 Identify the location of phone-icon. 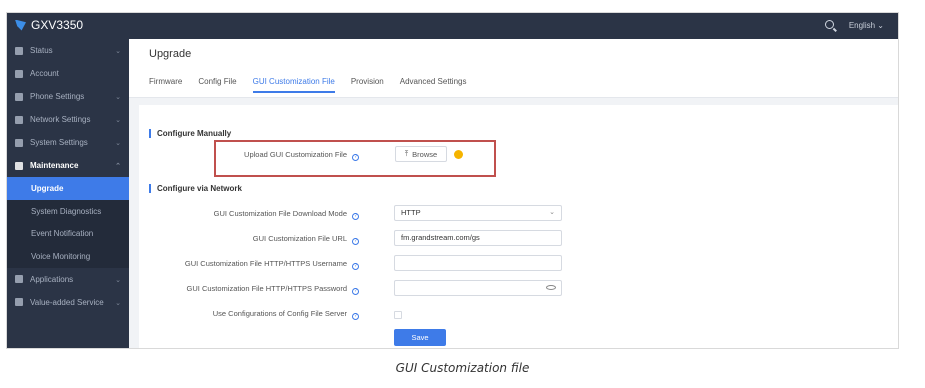
(19, 96).